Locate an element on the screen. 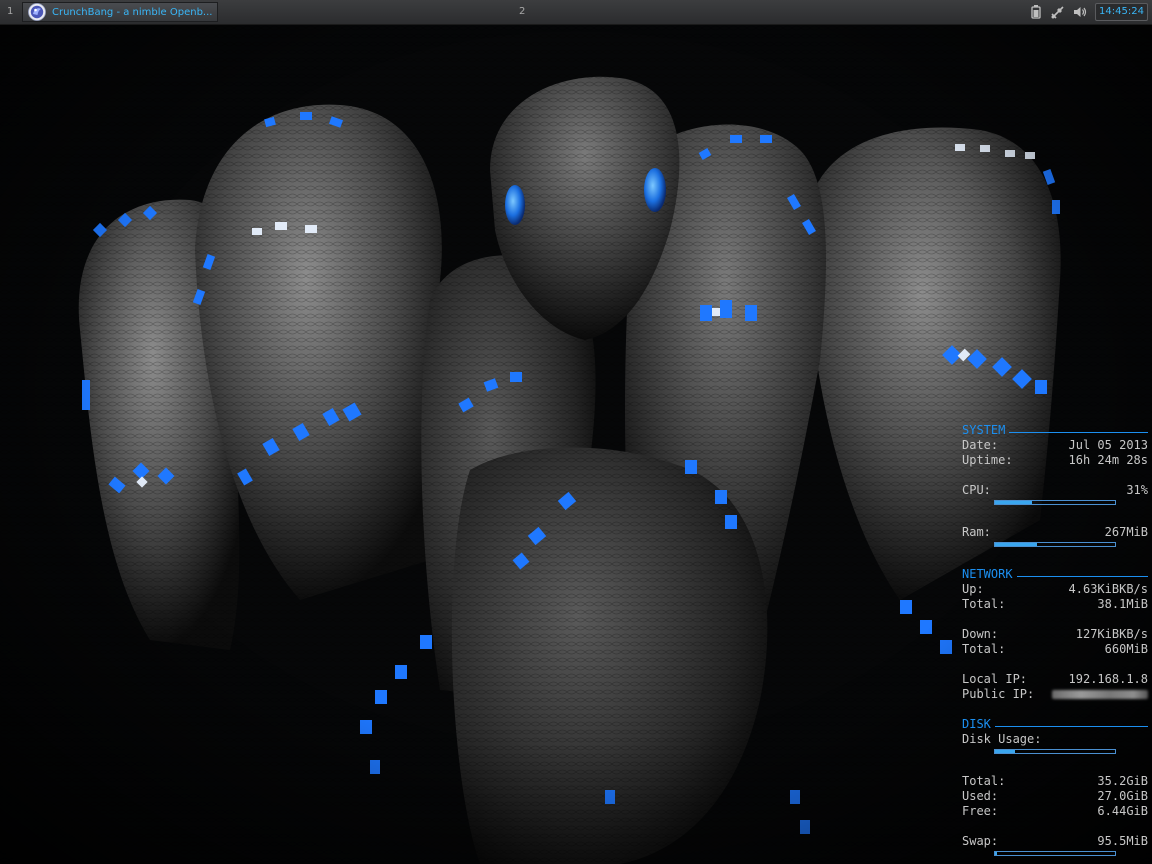 The height and width of the screenshot is (864, 1152). date-row: Date: Jul 05 2013 is located at coordinates (1055, 445).